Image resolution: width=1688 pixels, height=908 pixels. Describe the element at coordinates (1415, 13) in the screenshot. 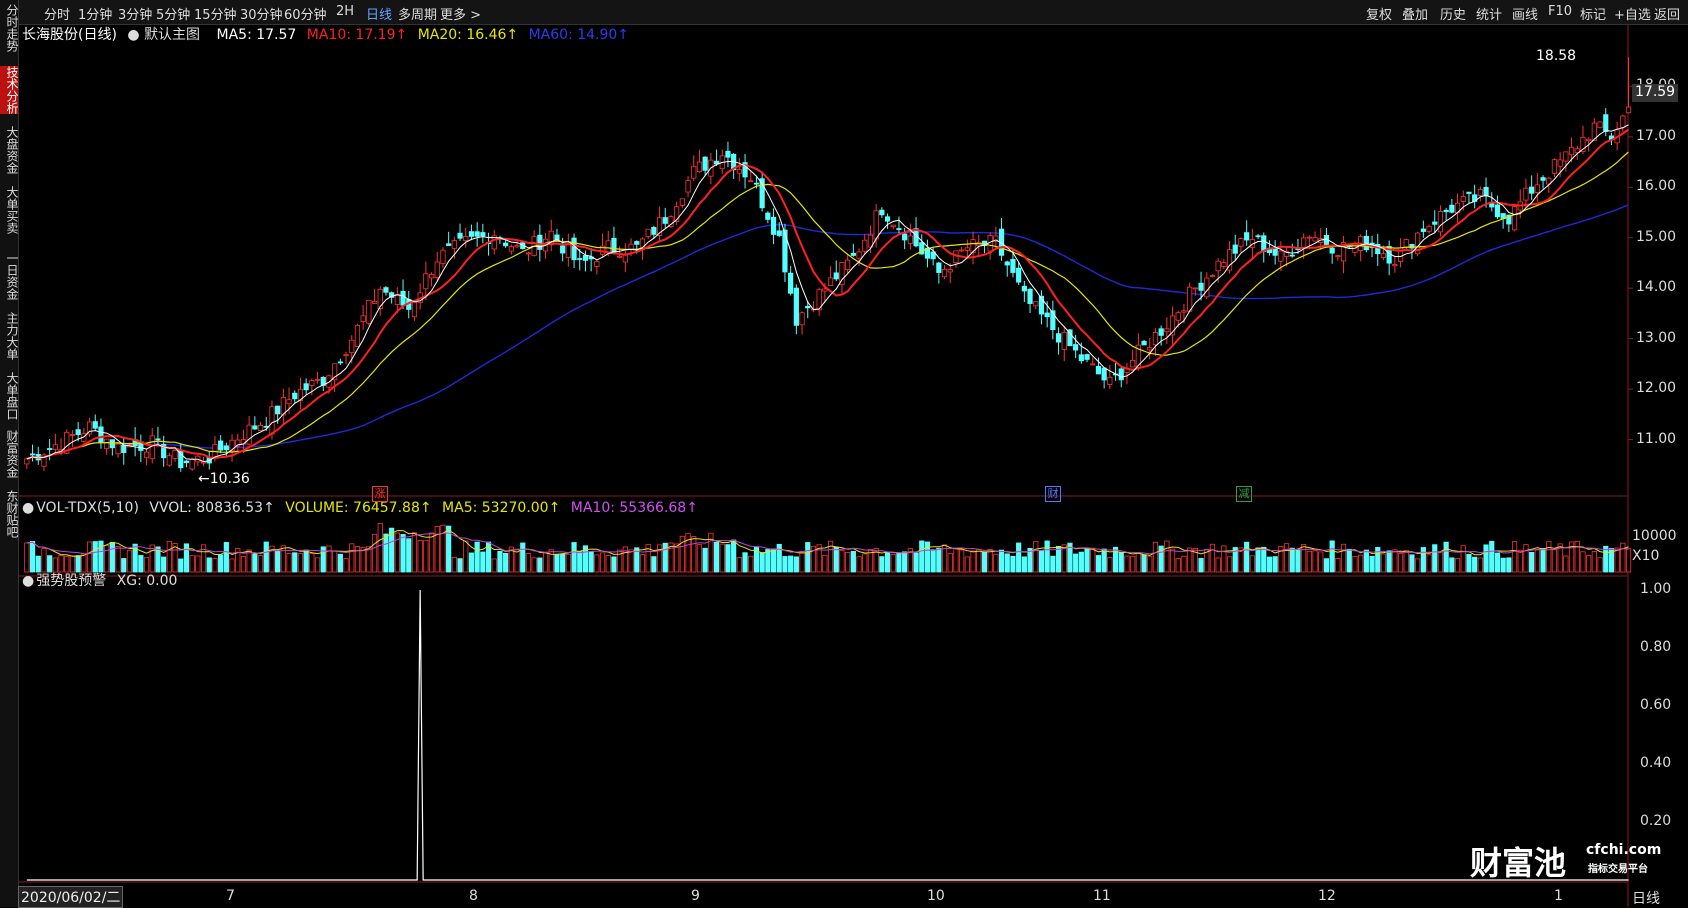

I see `tool-1: 叠加` at that location.